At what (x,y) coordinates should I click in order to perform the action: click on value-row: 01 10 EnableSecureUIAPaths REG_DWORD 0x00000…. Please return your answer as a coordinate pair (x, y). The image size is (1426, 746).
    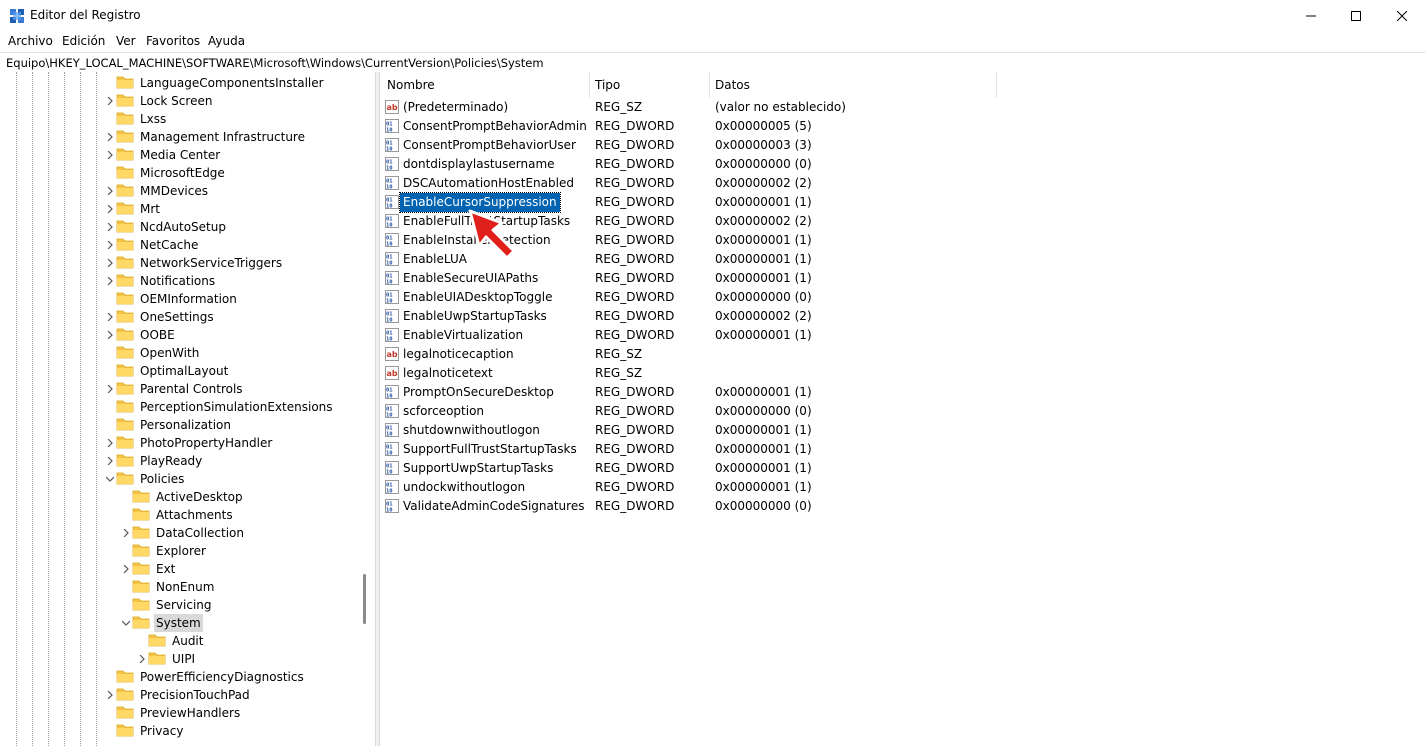
    Looking at the image, I should click on (903, 278).